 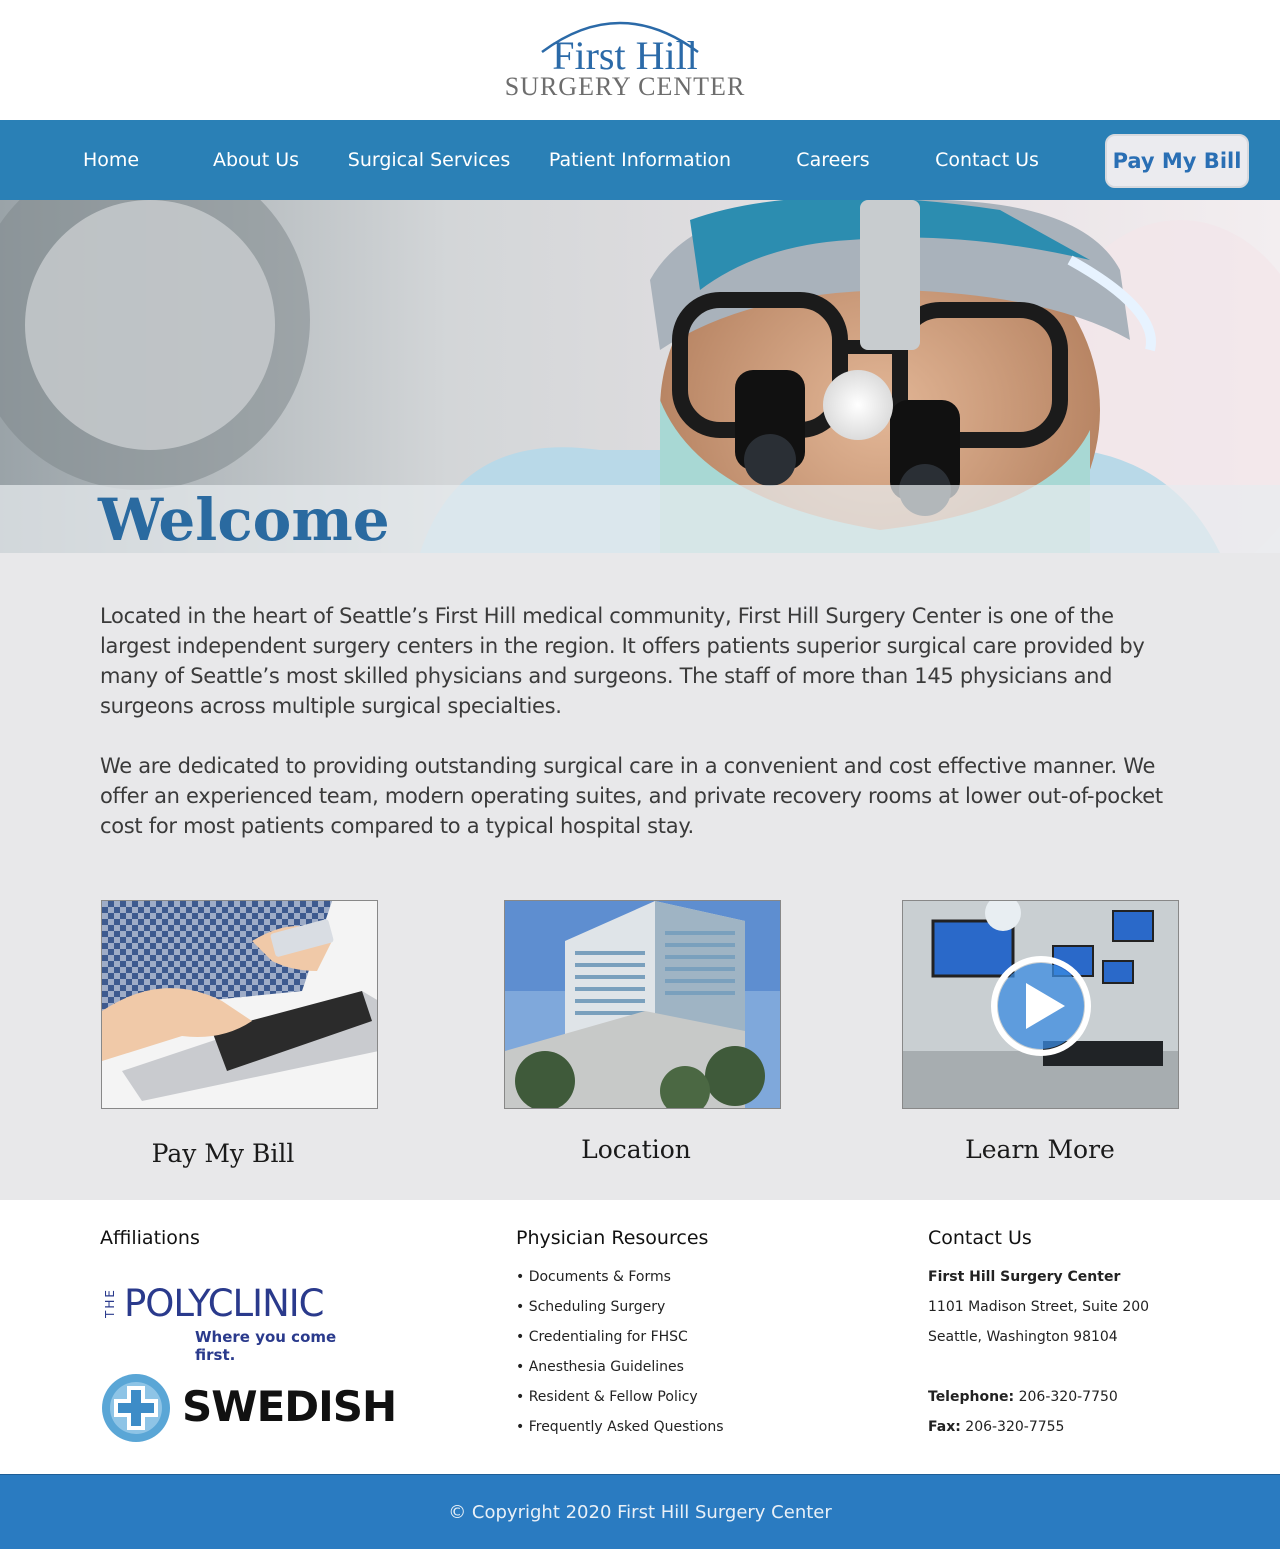 What do you see at coordinates (1024, 1277) in the screenshot?
I see `contact-name: First Hill Surgery Center` at bounding box center [1024, 1277].